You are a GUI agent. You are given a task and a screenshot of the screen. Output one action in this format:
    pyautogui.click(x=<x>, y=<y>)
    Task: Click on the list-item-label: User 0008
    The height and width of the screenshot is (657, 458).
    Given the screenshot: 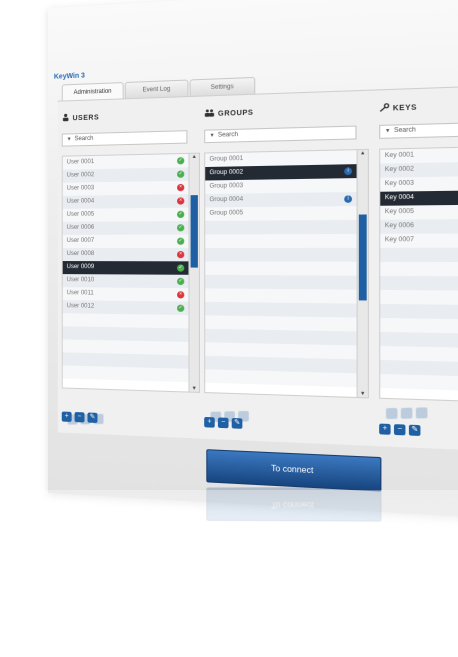 What is the action you would take?
    pyautogui.click(x=80, y=254)
    